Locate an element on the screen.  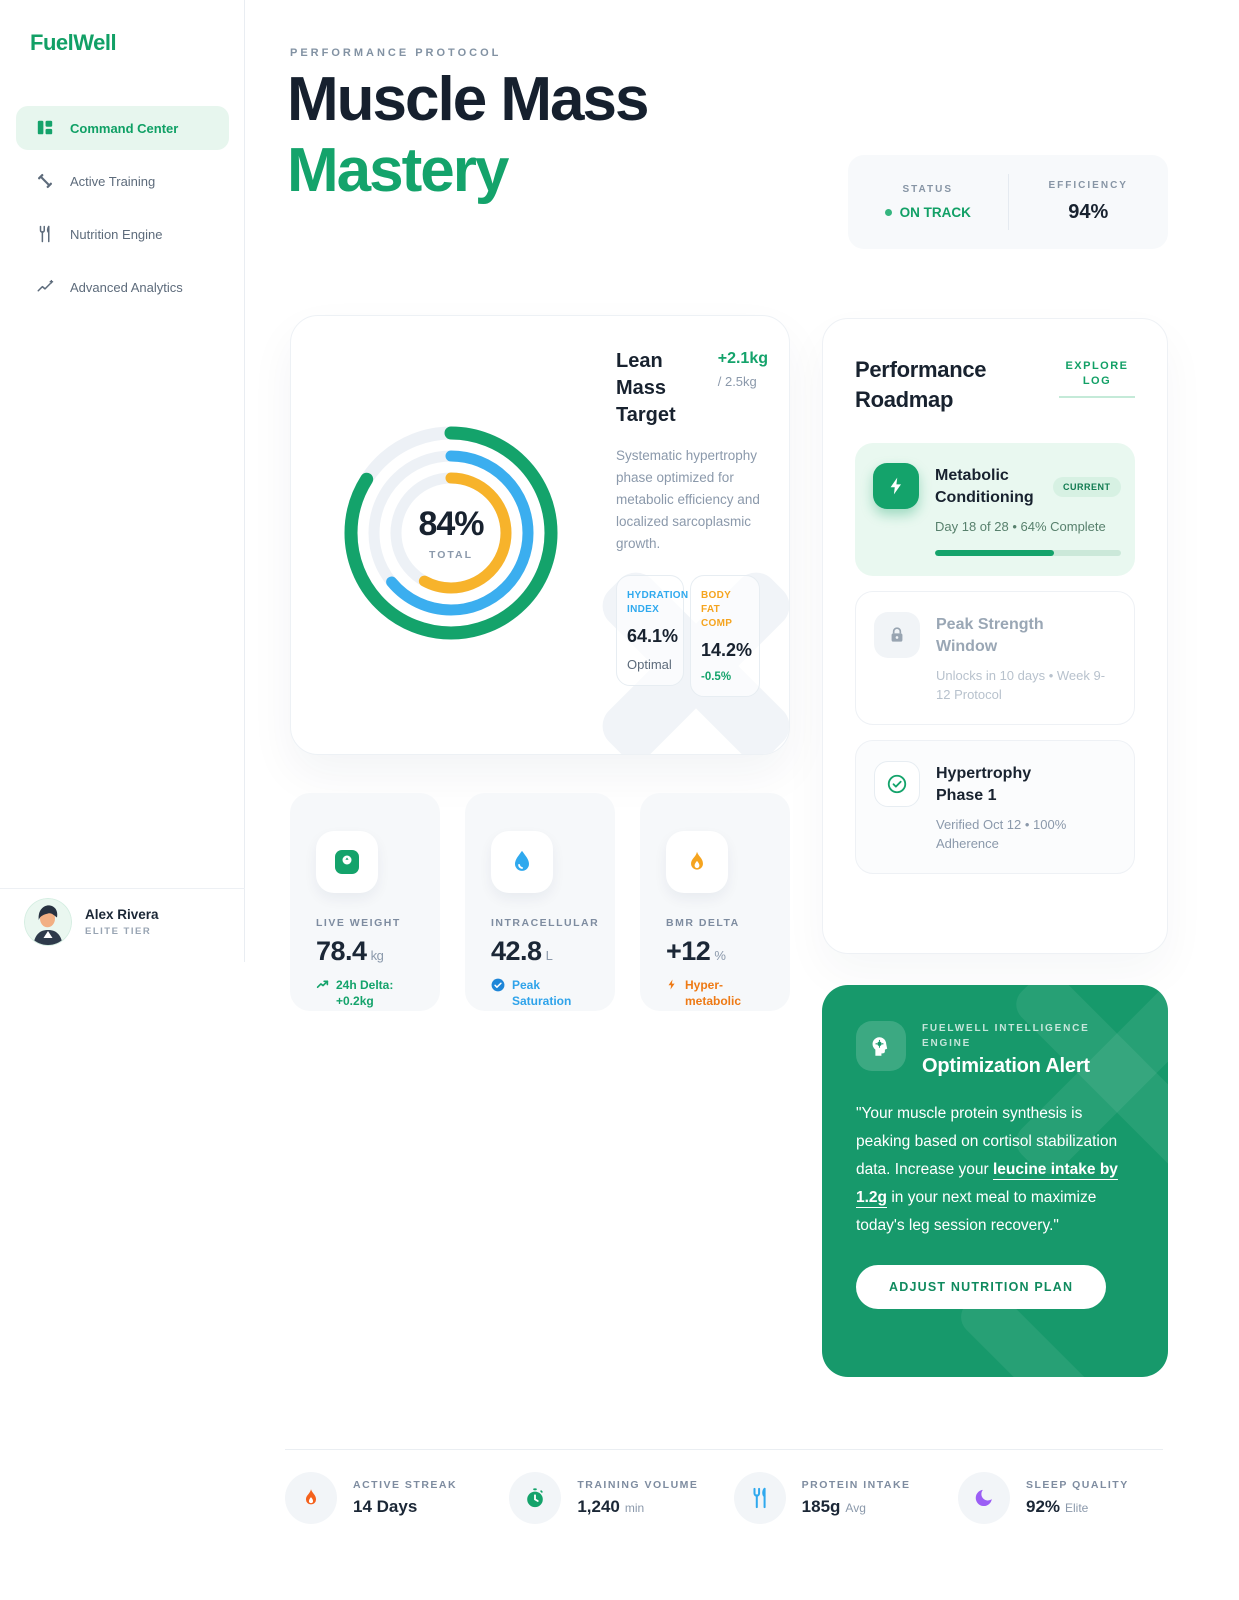
status-label: STATUS is located at coordinates (927, 189).